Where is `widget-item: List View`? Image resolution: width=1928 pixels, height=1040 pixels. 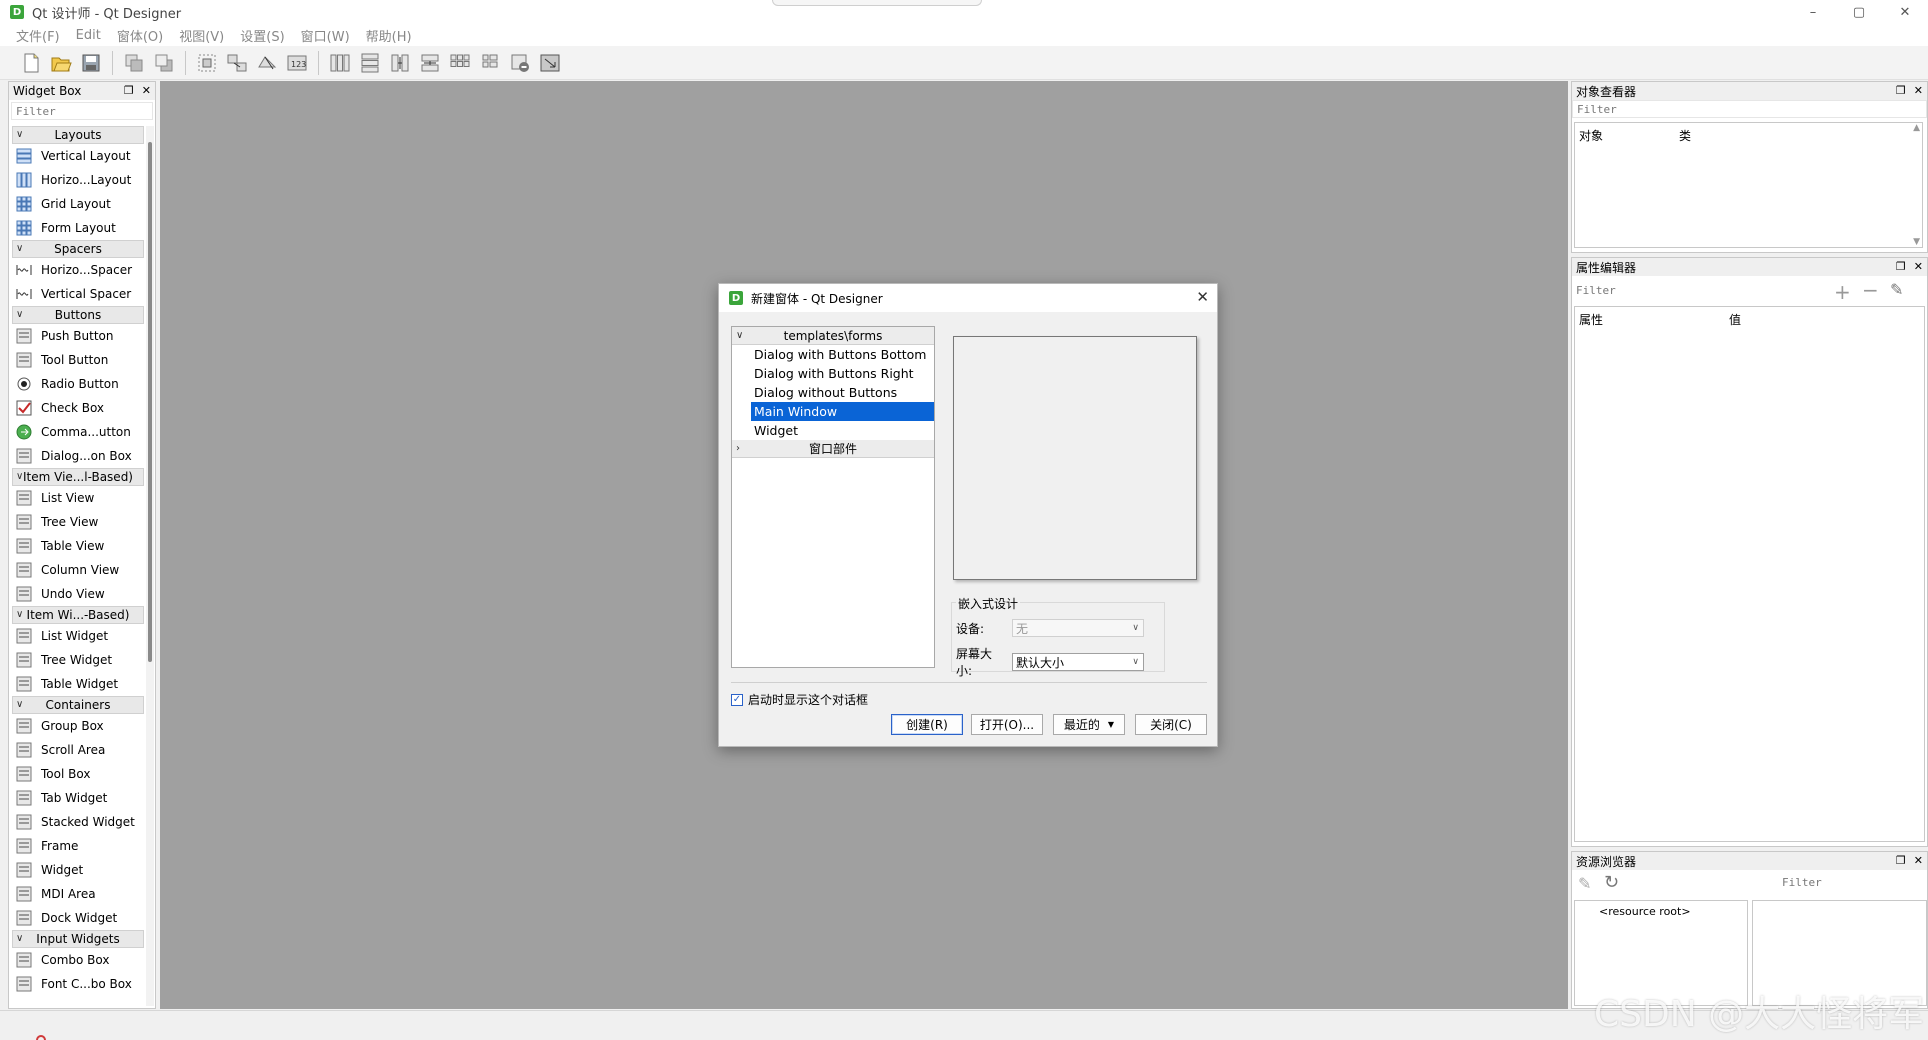
widget-item: List View is located at coordinates (78, 498).